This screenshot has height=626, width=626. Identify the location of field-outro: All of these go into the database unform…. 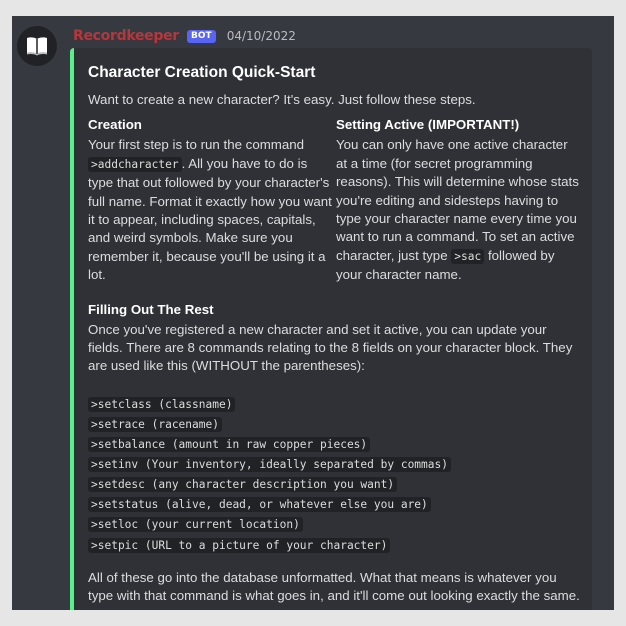
(334, 586).